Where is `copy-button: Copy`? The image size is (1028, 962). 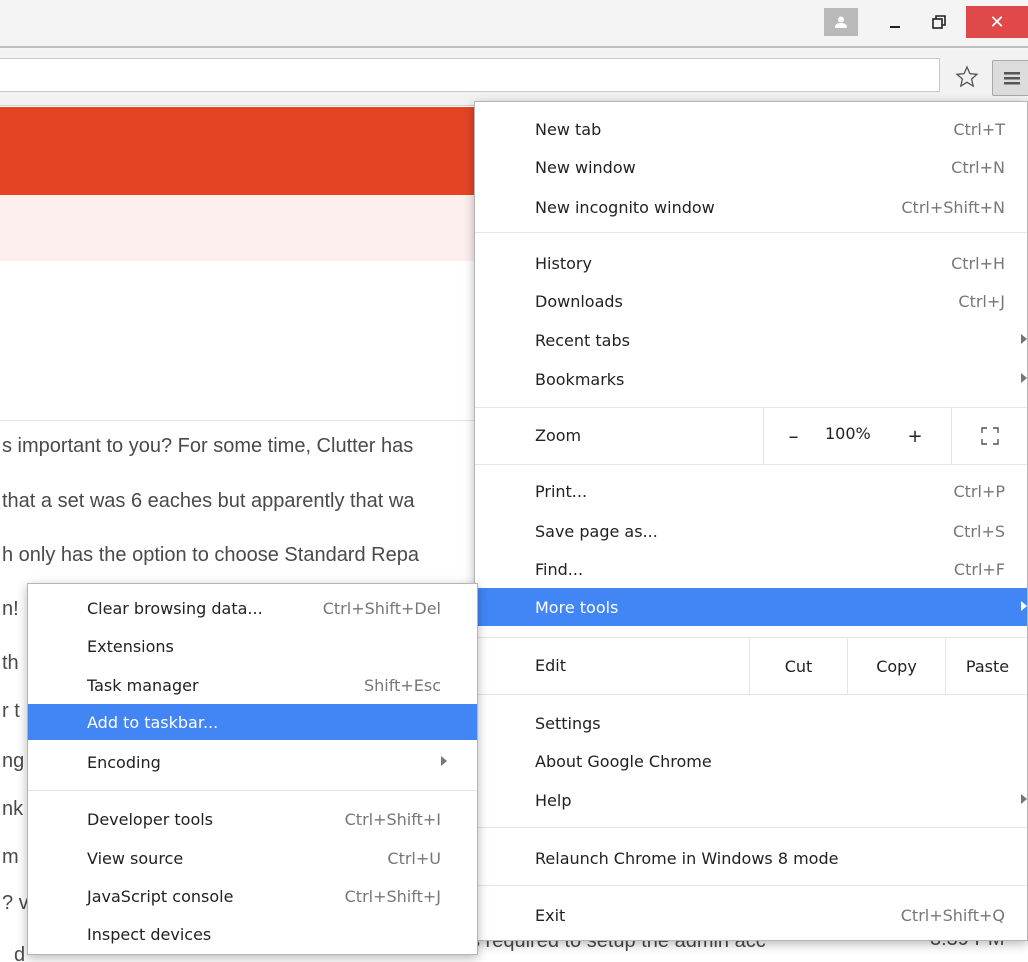
copy-button: Copy is located at coordinates (896, 666).